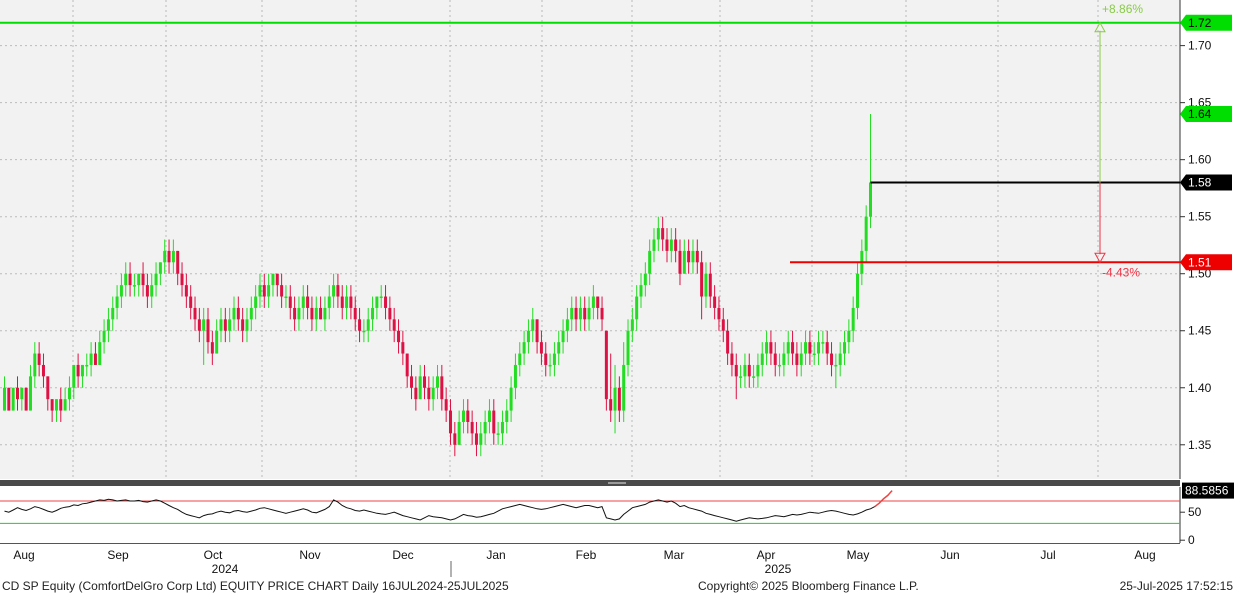  Describe the element at coordinates (1200, 445) in the screenshot. I see `y-tick-label: 1.35` at that location.